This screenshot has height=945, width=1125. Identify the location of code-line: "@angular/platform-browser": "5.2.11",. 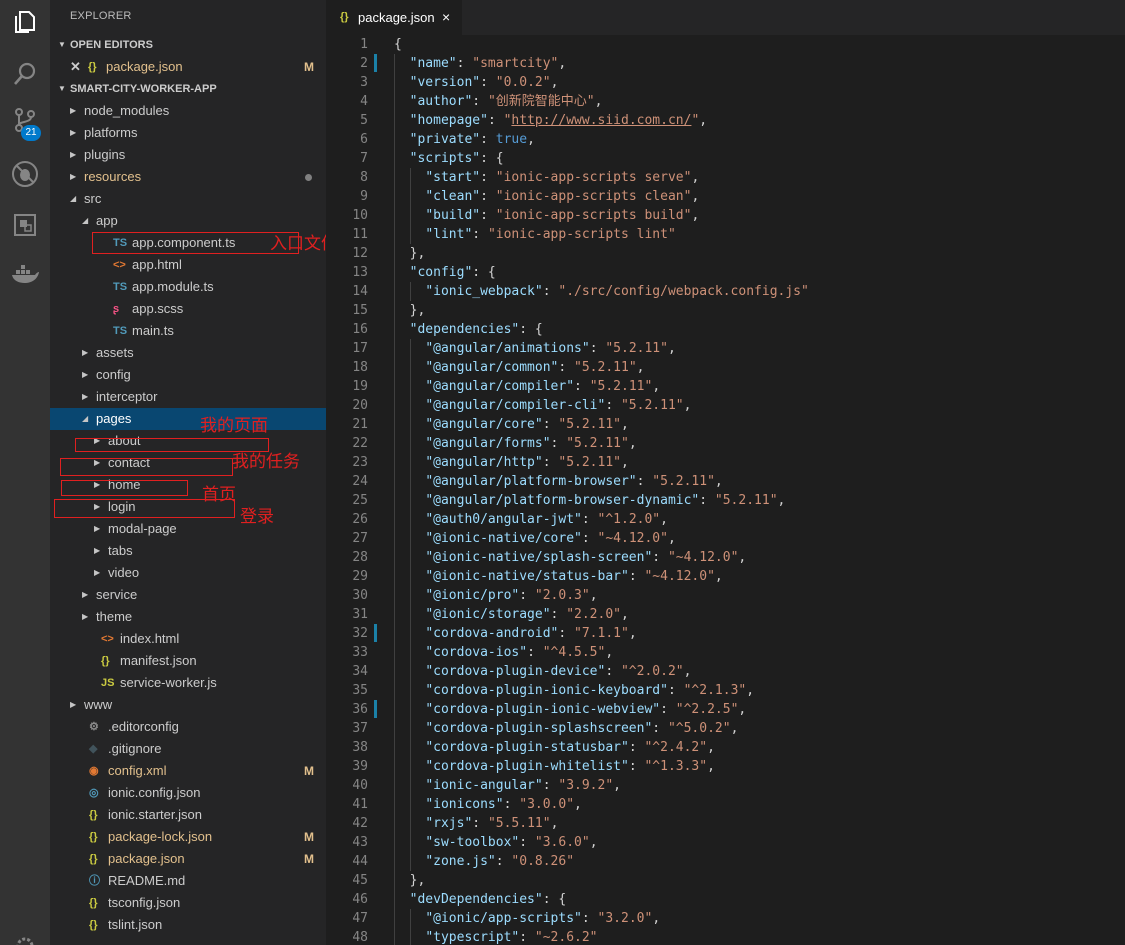
(558, 481).